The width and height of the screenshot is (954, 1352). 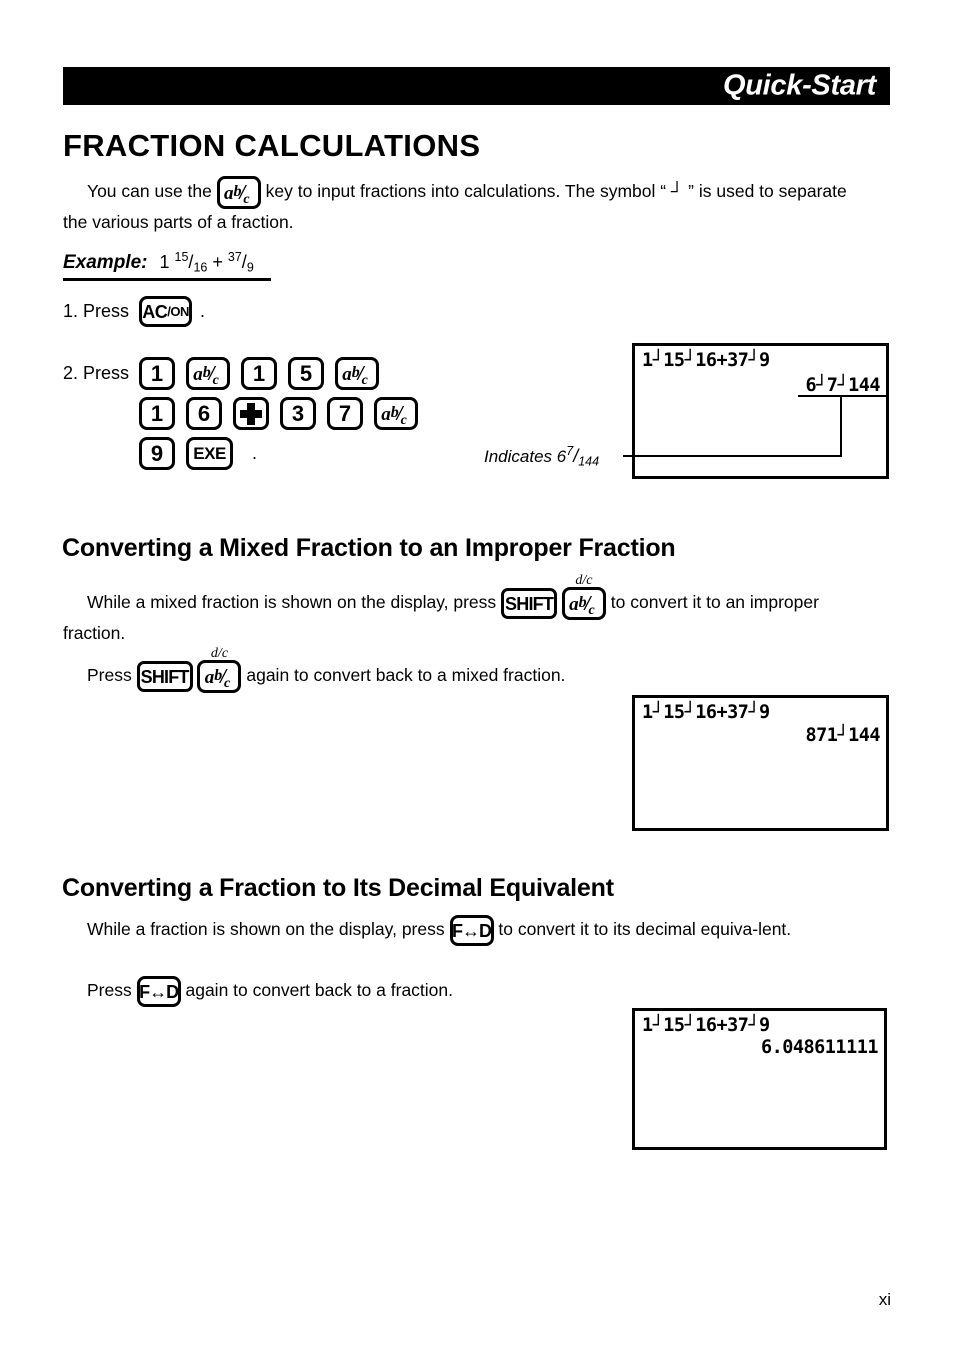 I want to click on intro-text-before: You can use the, so click(x=149, y=191).